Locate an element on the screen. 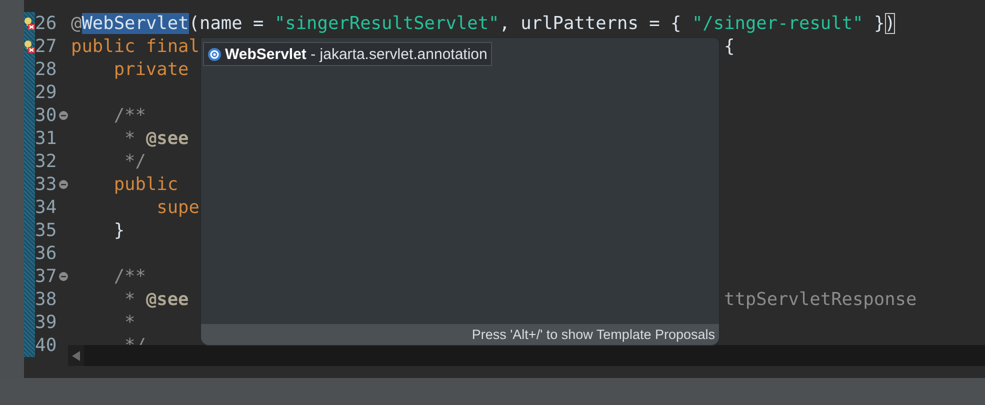 The image size is (985, 405). proposal-text: WebServlet - jakarta.servlet.annotation is located at coordinates (356, 54).